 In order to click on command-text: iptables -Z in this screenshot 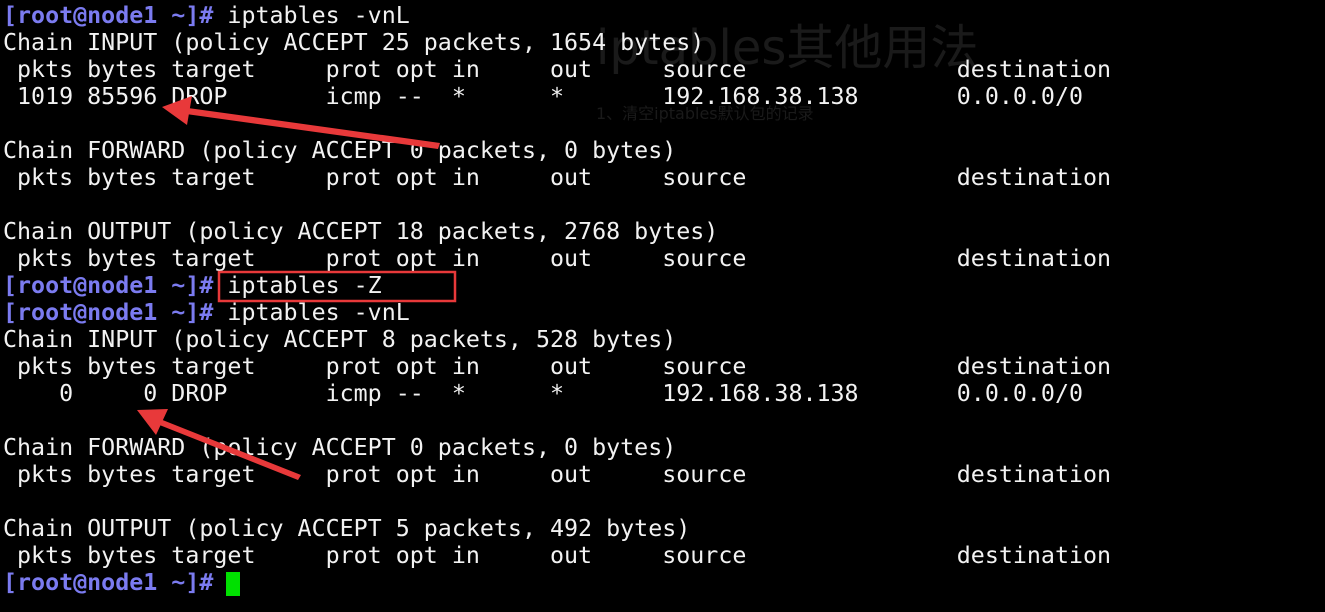, I will do `click(304, 285)`.